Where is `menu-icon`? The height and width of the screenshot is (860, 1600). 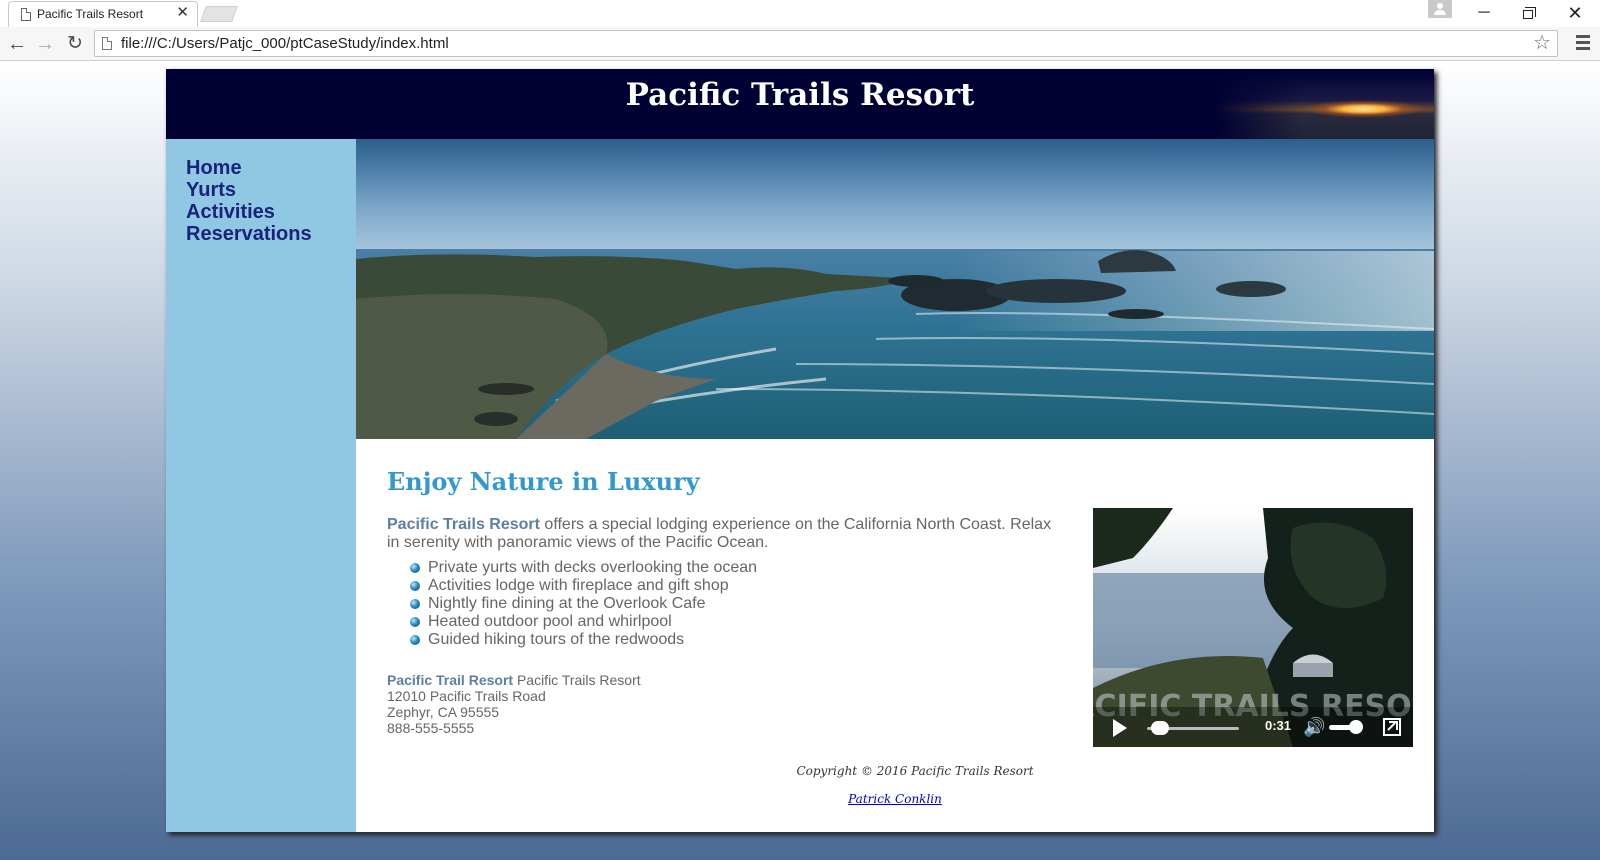 menu-icon is located at coordinates (1583, 43).